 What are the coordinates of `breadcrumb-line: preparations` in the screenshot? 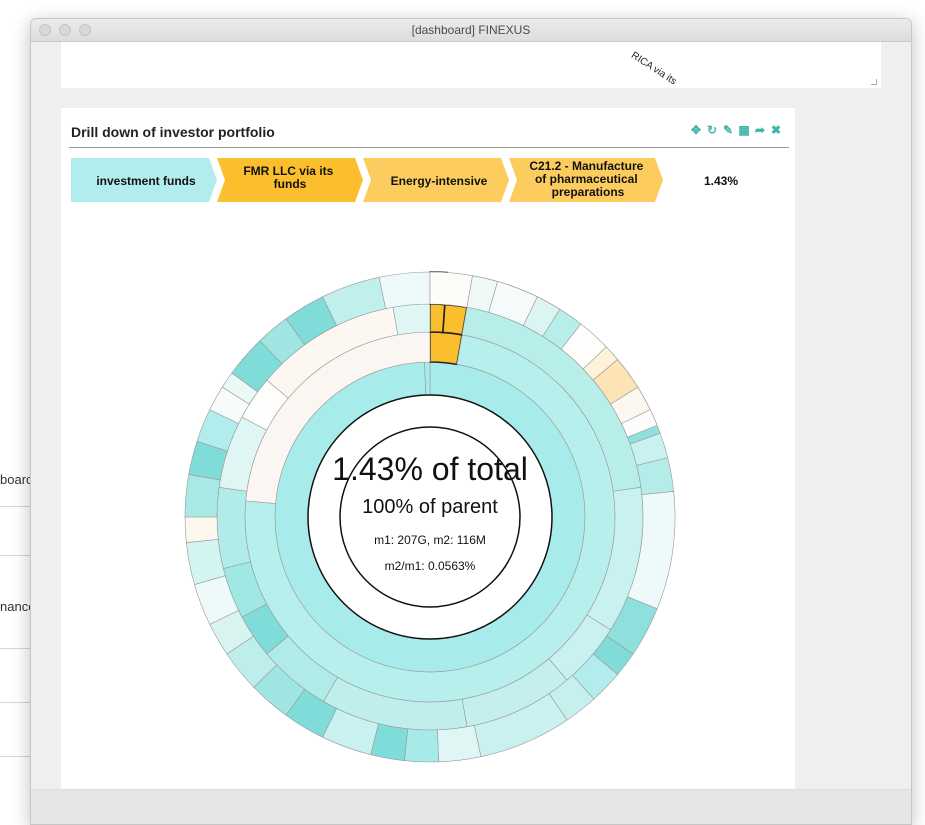 It's located at (588, 192).